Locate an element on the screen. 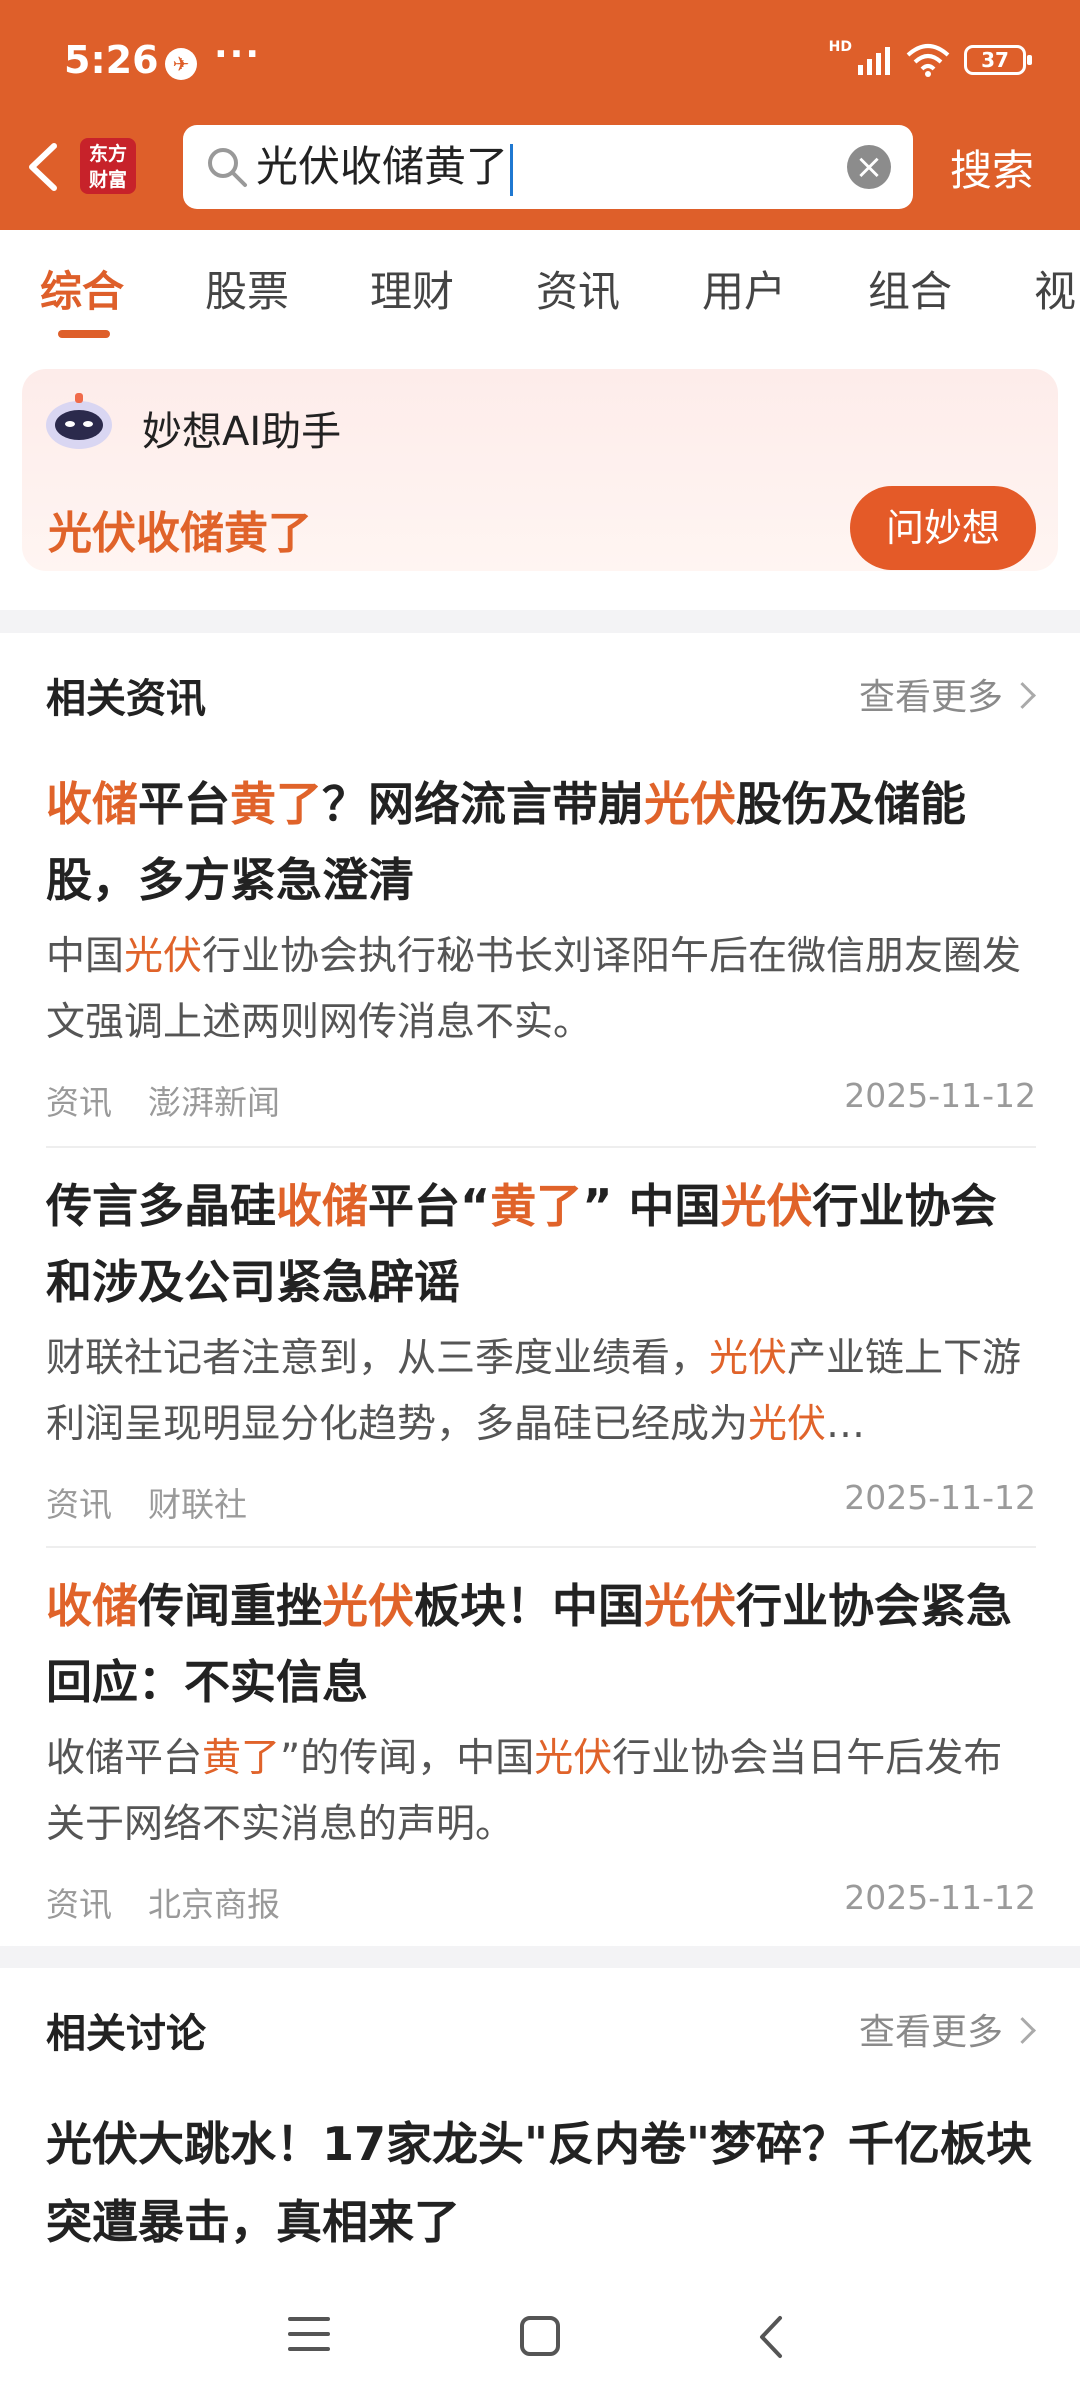 The image size is (1080, 2400). news-title: 收储传闻重挫光伏板块！中国光伏行业协会紧急回应：不实信息 is located at coordinates (541, 1644).